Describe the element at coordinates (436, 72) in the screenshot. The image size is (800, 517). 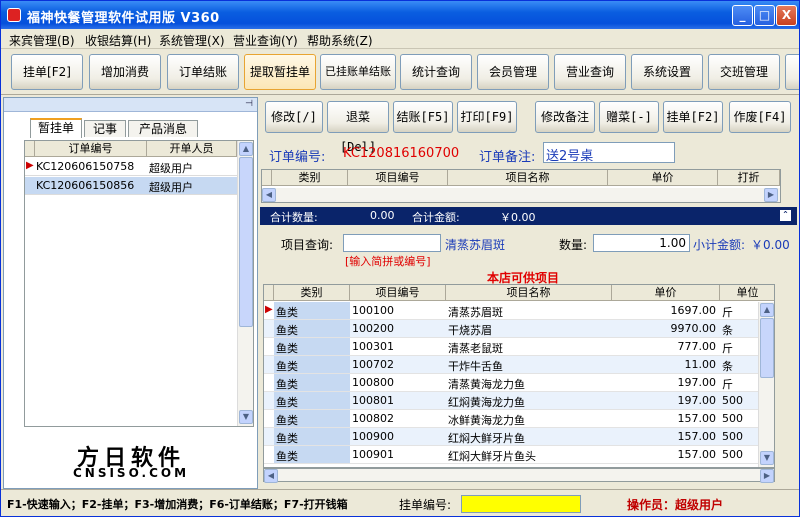
I see `tool-statistics: 统计查询` at that location.